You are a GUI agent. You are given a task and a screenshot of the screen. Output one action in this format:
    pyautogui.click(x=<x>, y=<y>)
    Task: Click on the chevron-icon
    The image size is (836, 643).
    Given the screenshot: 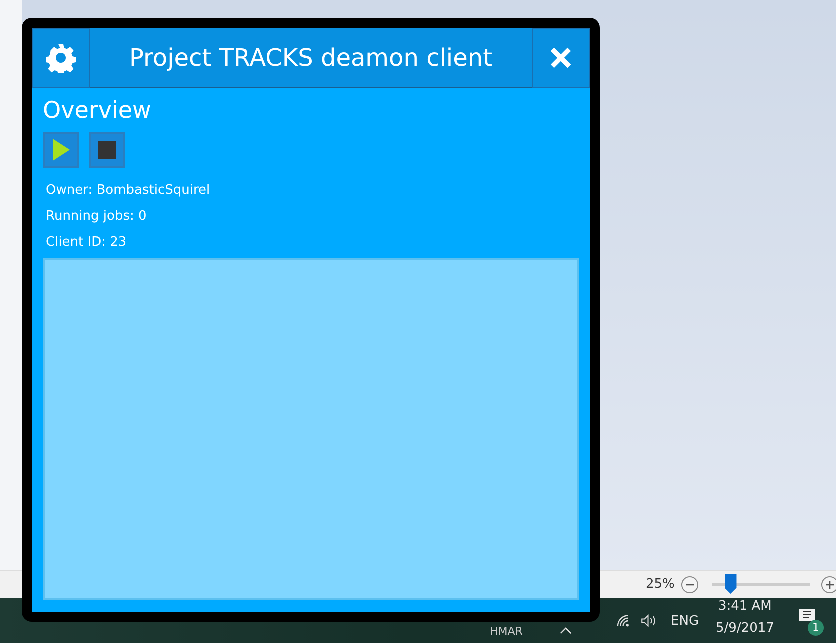 What is the action you would take?
    pyautogui.click(x=566, y=631)
    